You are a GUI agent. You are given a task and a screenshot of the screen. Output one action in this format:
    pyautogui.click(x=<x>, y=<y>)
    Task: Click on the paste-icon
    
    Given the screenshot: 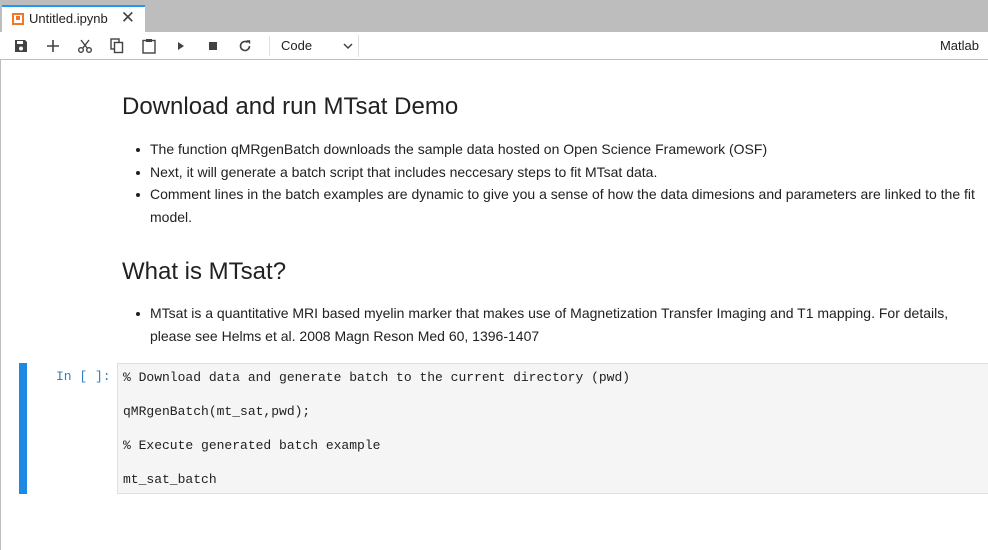 What is the action you would take?
    pyautogui.click(x=149, y=46)
    